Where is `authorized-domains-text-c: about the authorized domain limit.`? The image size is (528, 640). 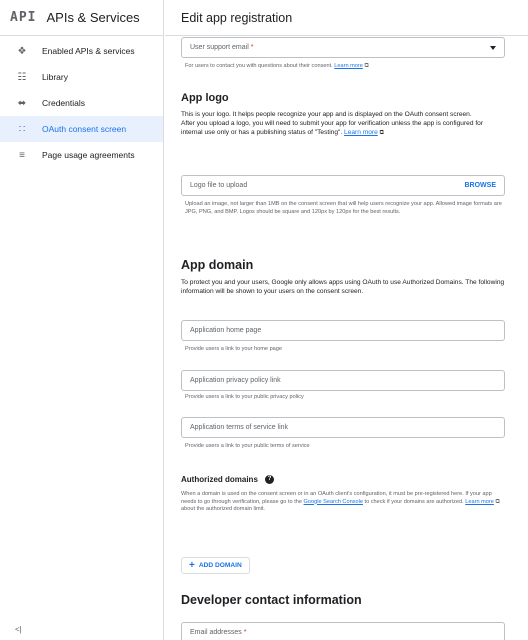 authorized-domains-text-c: about the authorized domain limit. is located at coordinates (223, 509).